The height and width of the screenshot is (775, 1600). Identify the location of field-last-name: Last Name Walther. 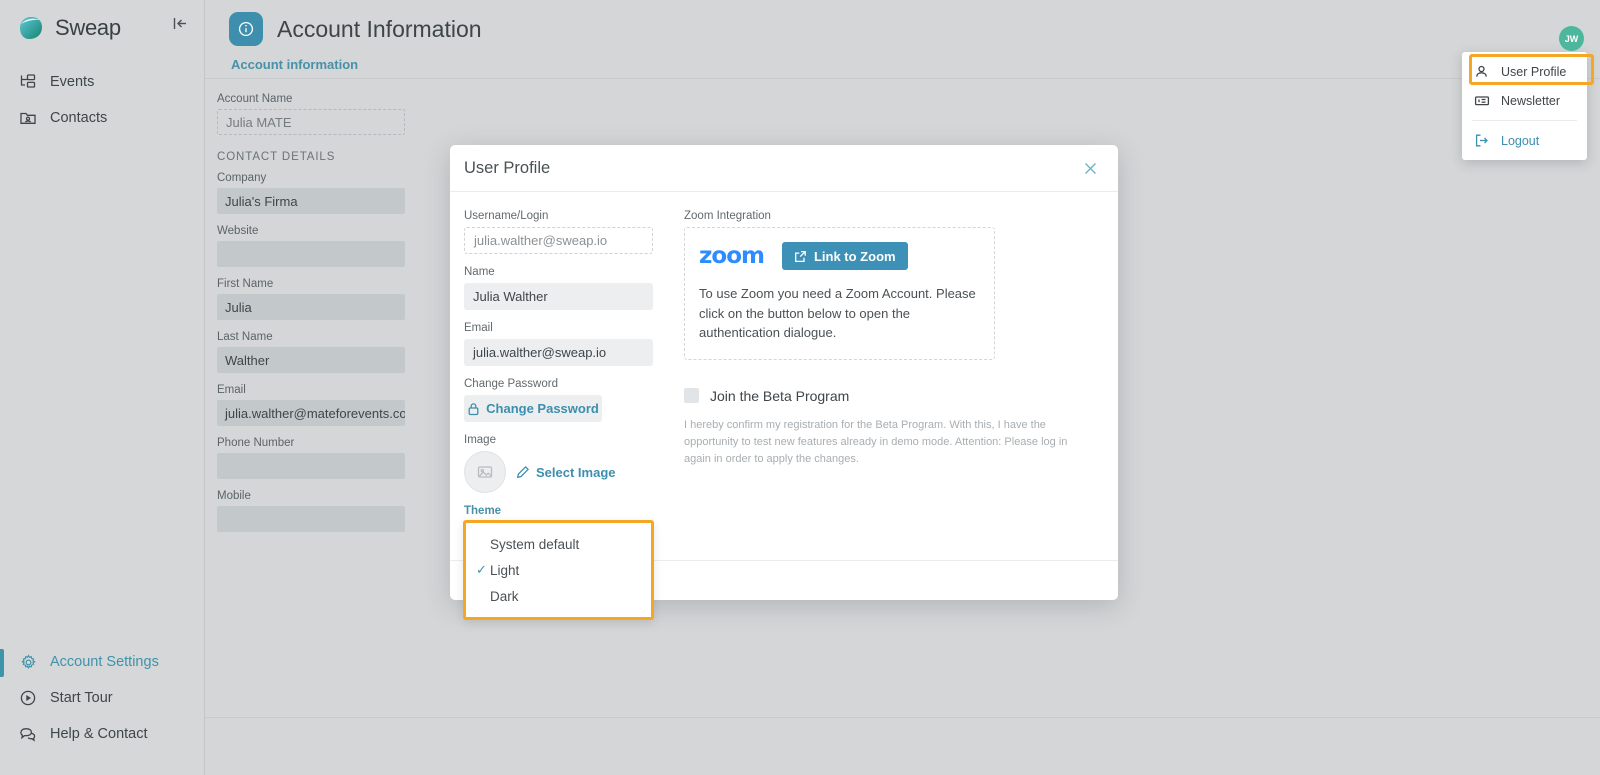
(311, 352).